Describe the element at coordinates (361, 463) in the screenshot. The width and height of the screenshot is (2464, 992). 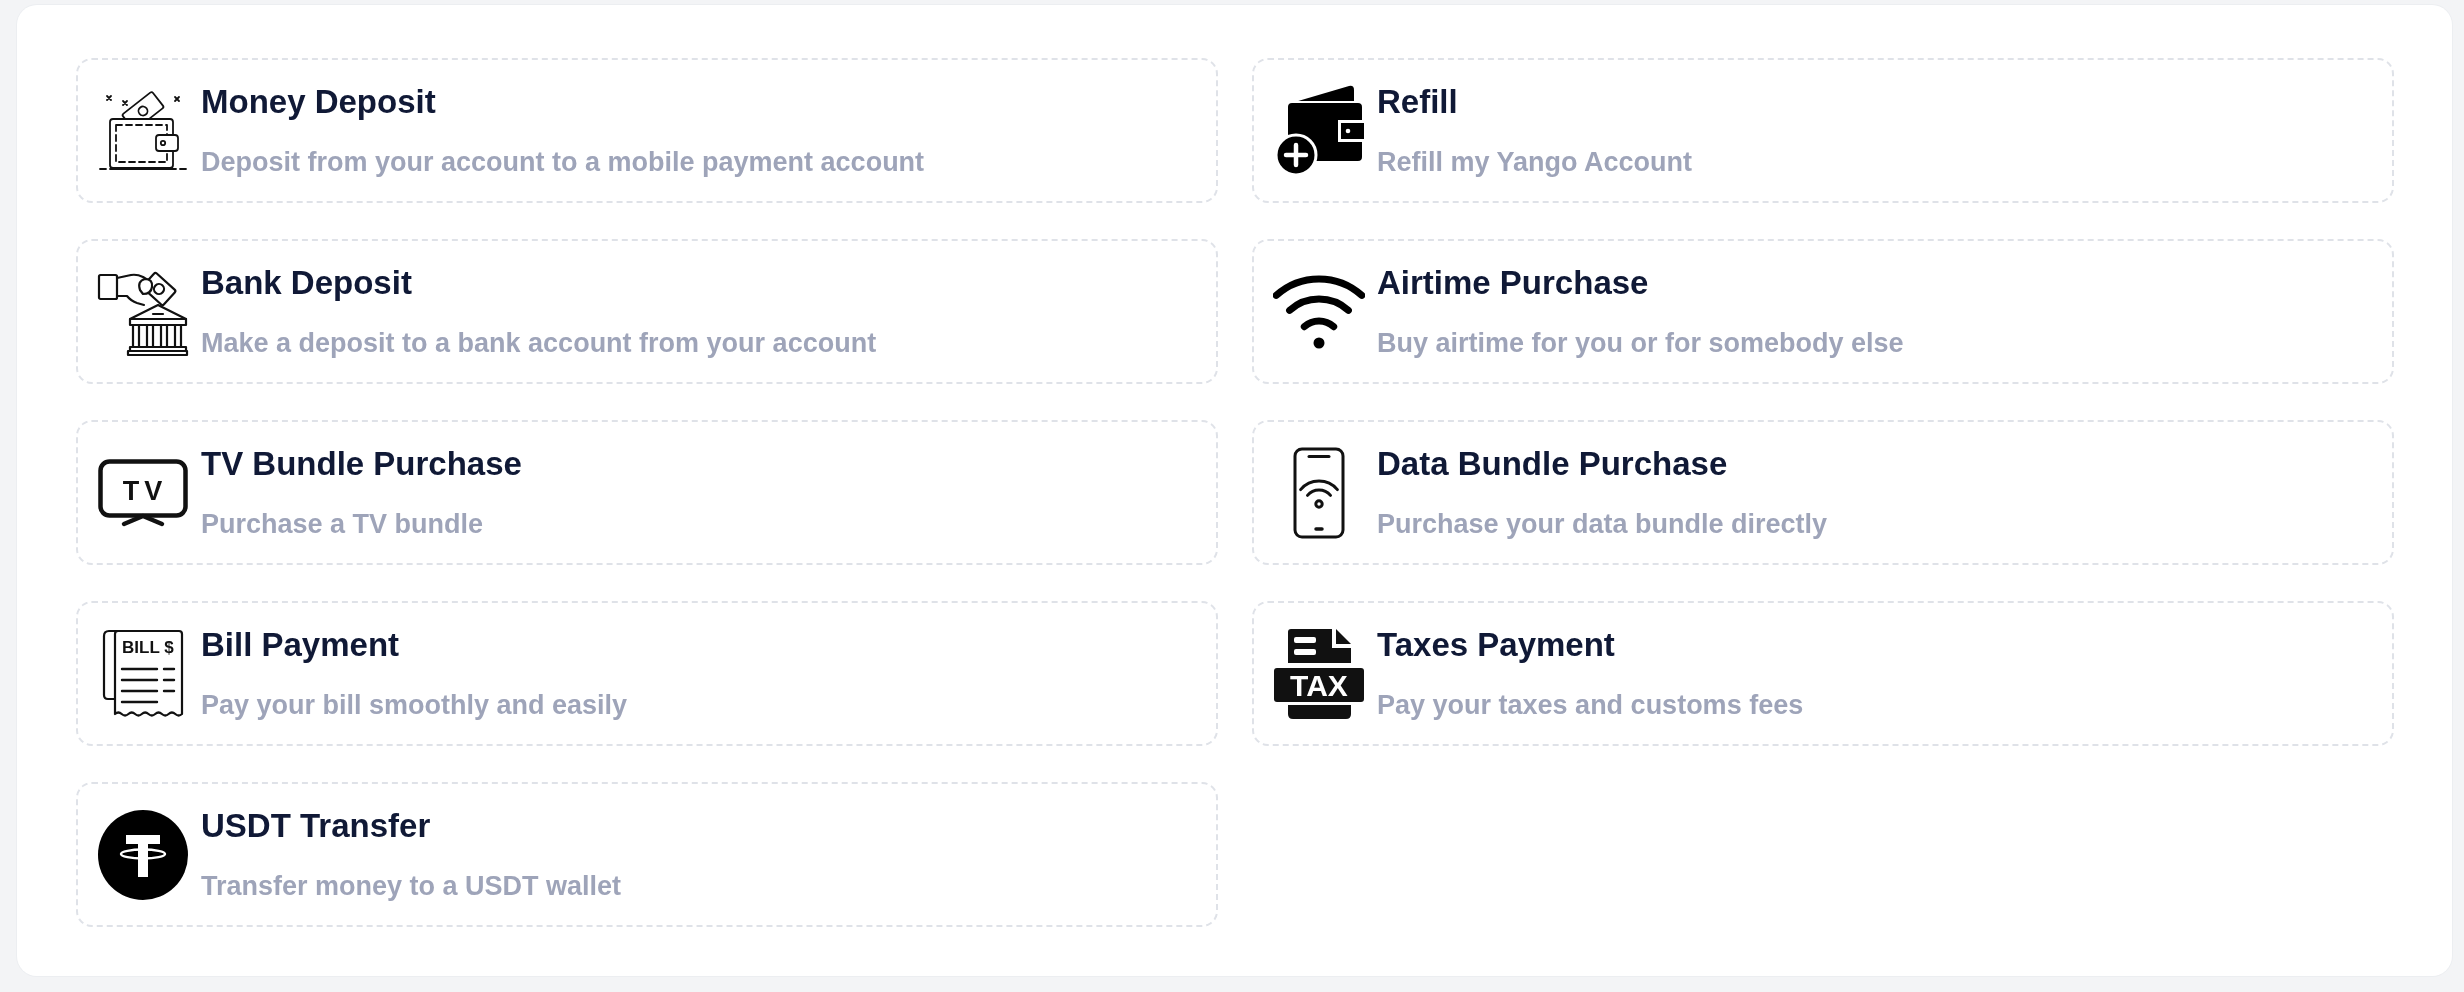
I see `service-title: TV Bundle Purchase` at that location.